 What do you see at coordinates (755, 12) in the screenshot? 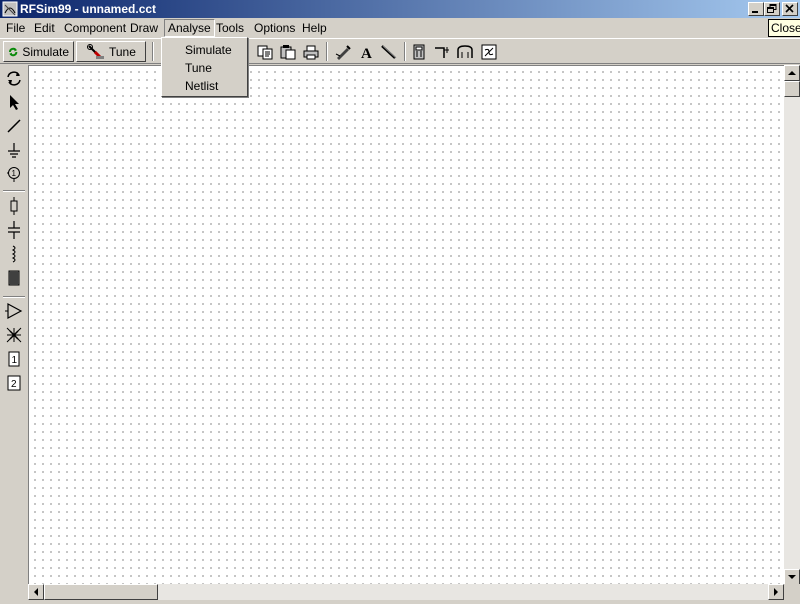
I see `minimize-icon` at bounding box center [755, 12].